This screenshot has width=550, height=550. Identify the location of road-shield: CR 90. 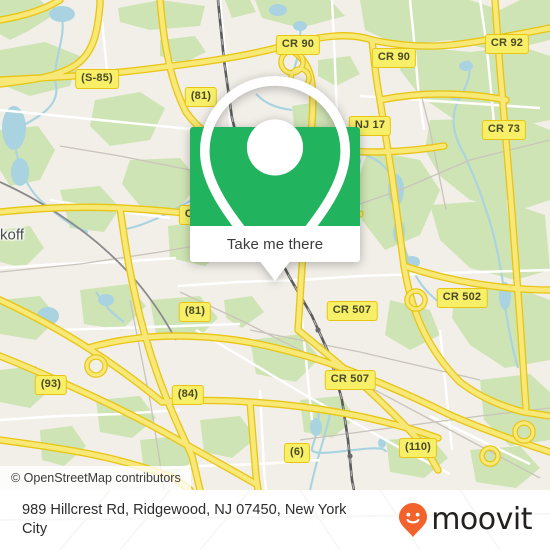
(394, 58).